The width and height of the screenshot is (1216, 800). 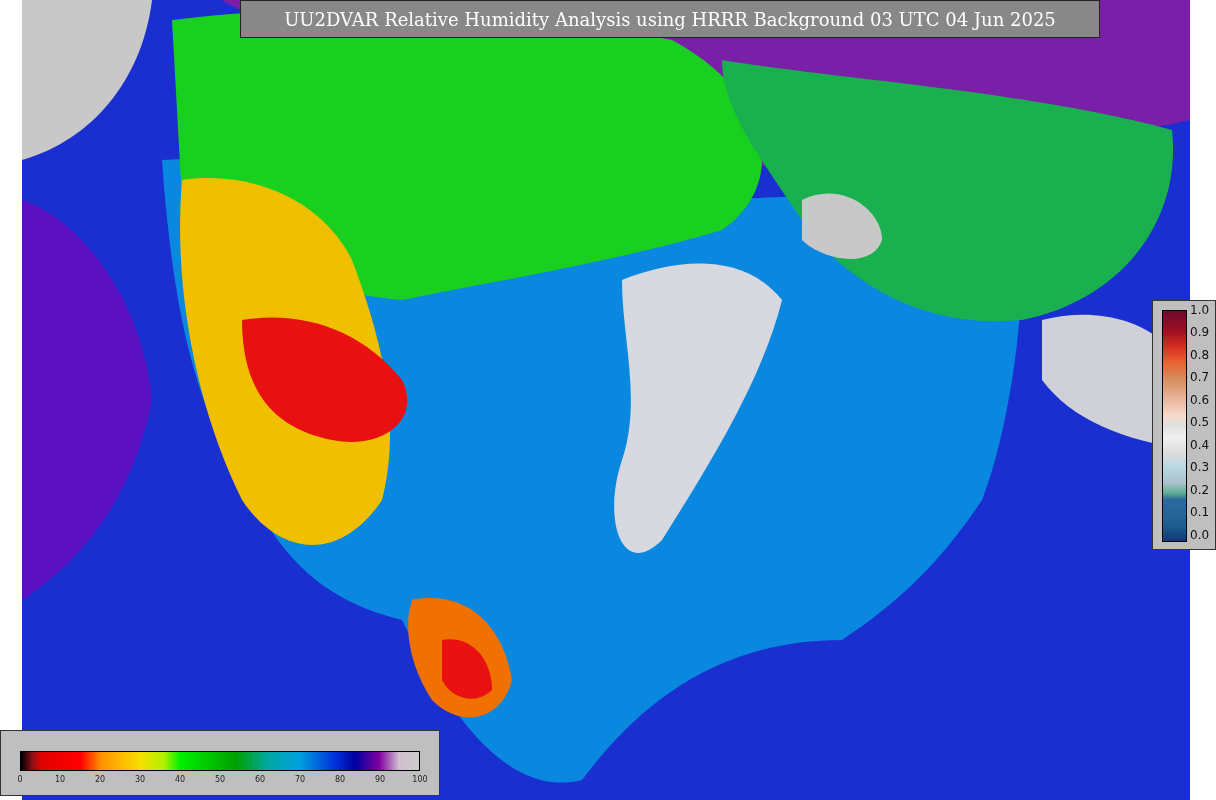 What do you see at coordinates (380, 779) in the screenshot?
I see `tick-label: 90` at bounding box center [380, 779].